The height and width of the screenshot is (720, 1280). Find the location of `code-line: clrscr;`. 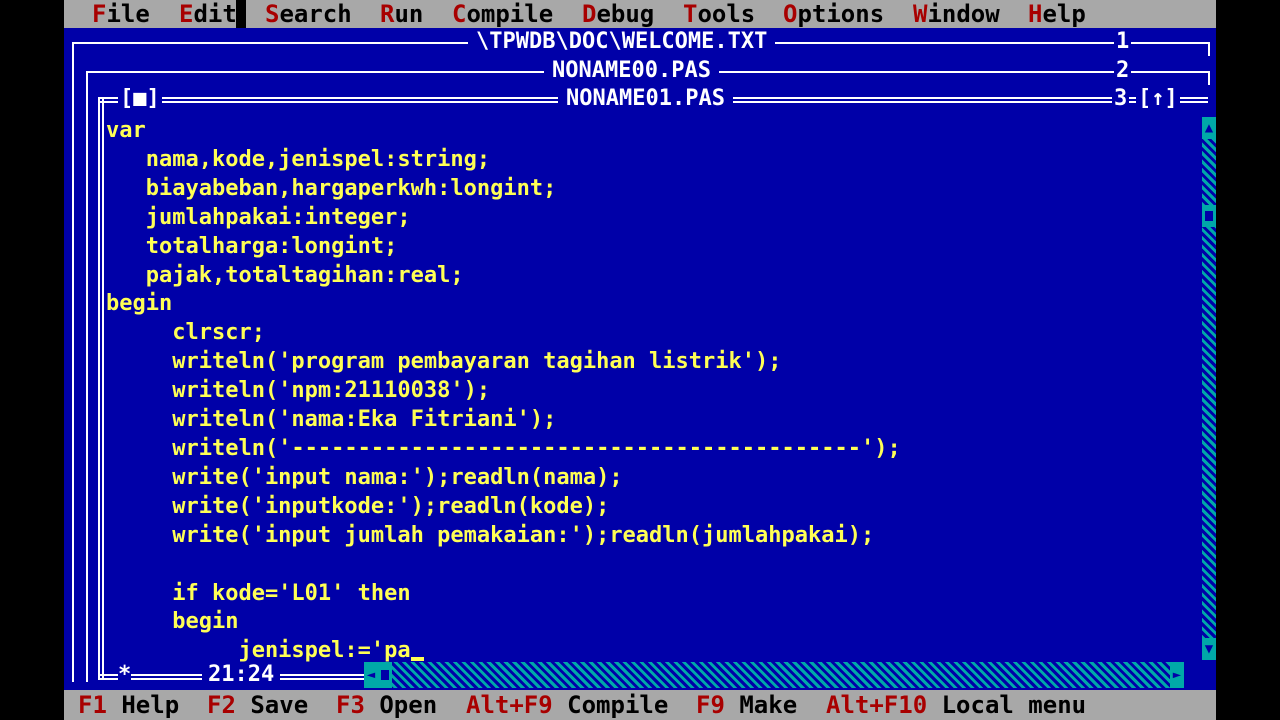

code-line: clrscr; is located at coordinates (185, 333).